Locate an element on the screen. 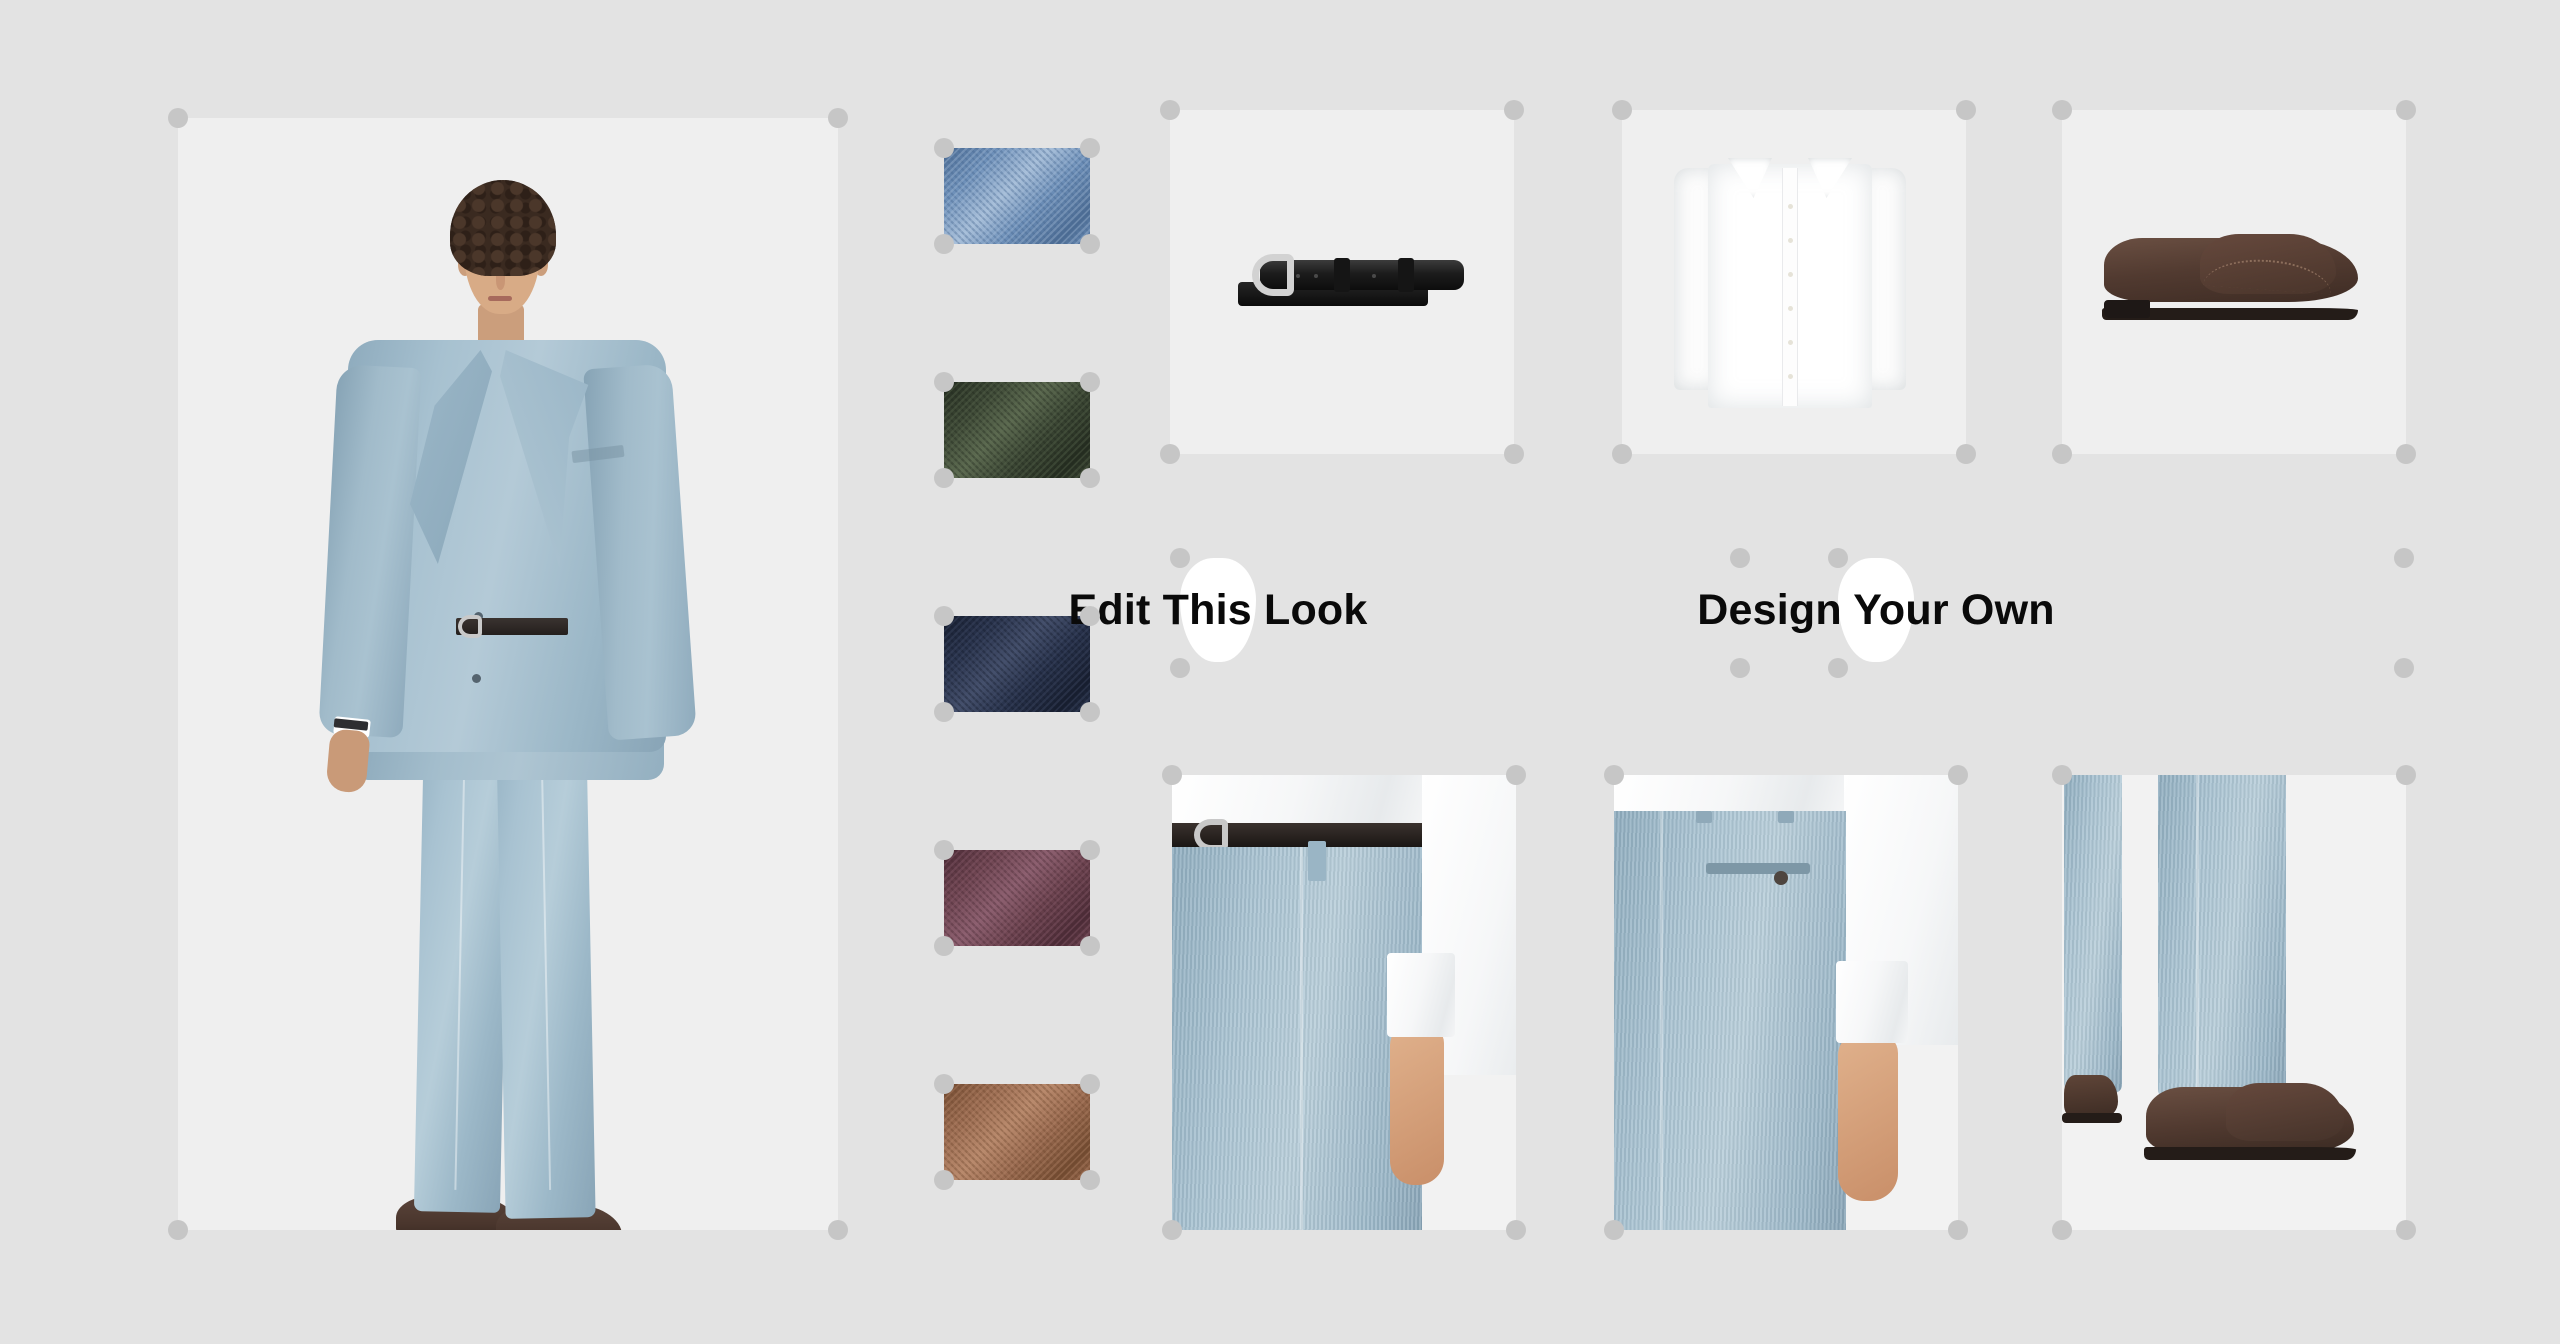 The height and width of the screenshot is (1344, 2560). waist-front-detail-image is located at coordinates (1344, 1002).